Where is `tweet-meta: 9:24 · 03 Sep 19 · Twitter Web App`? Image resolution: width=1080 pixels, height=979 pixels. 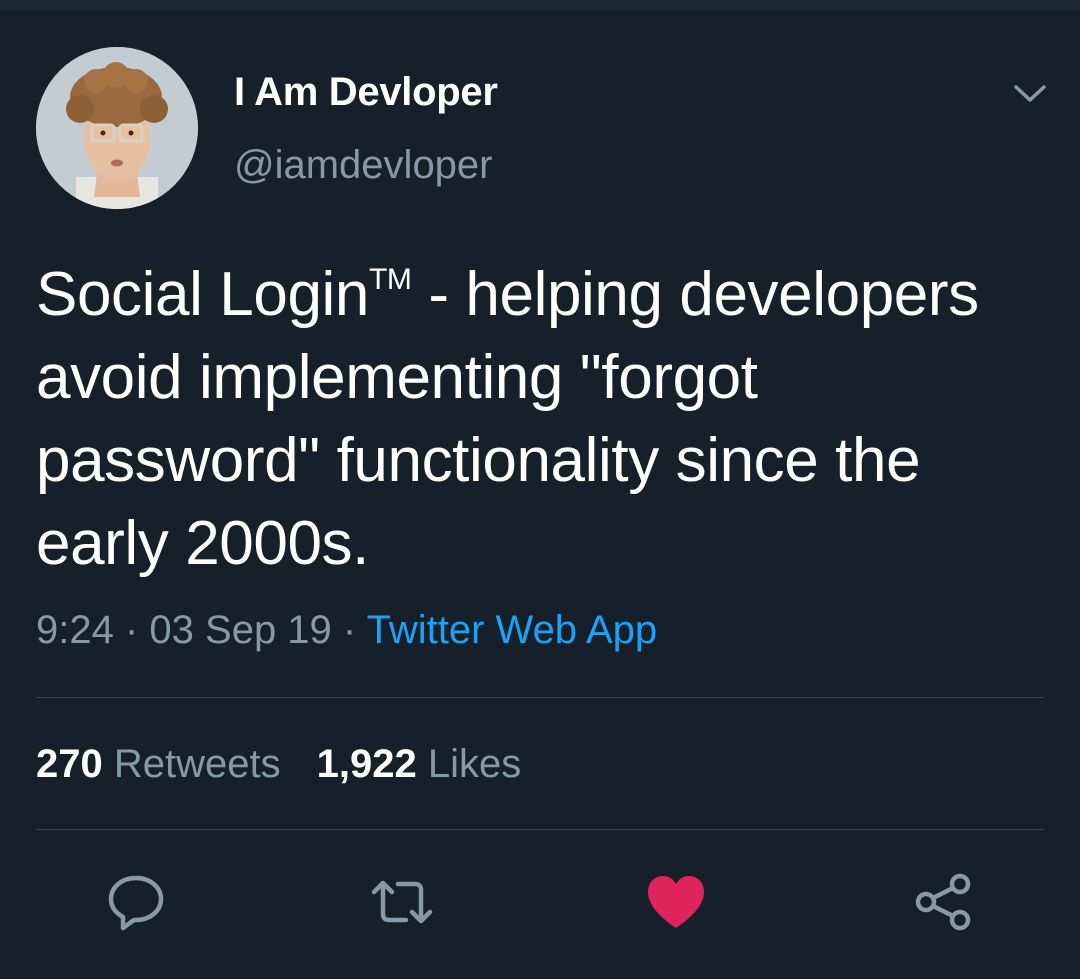
tweet-meta: 9:24 · 03 Sep 19 · Twitter Web App is located at coordinates (346, 630).